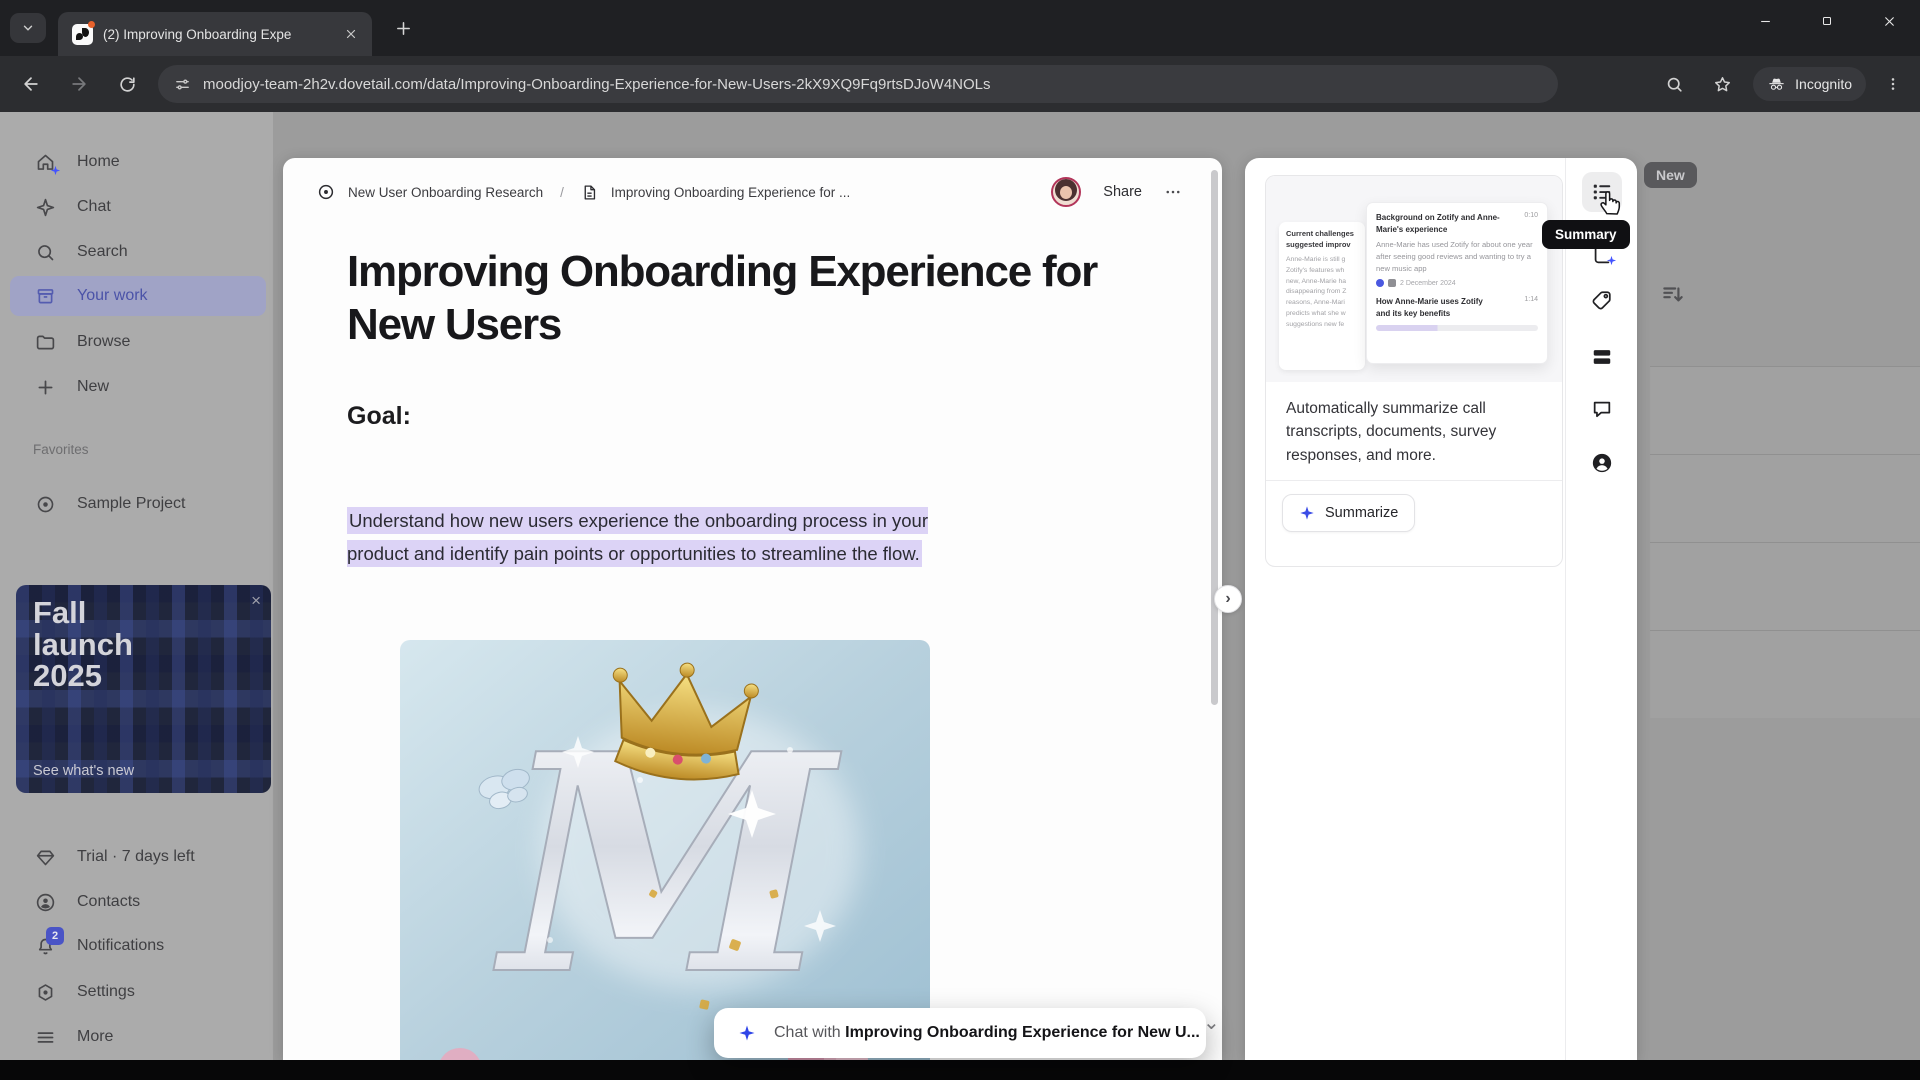 The image size is (1920, 1080). What do you see at coordinates (91, 24) in the screenshot?
I see `notification-dot-icon` at bounding box center [91, 24].